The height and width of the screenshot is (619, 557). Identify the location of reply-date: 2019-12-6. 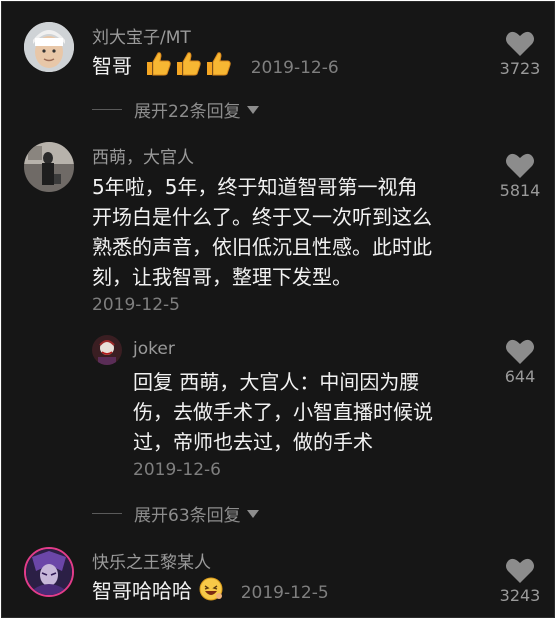
(177, 470).